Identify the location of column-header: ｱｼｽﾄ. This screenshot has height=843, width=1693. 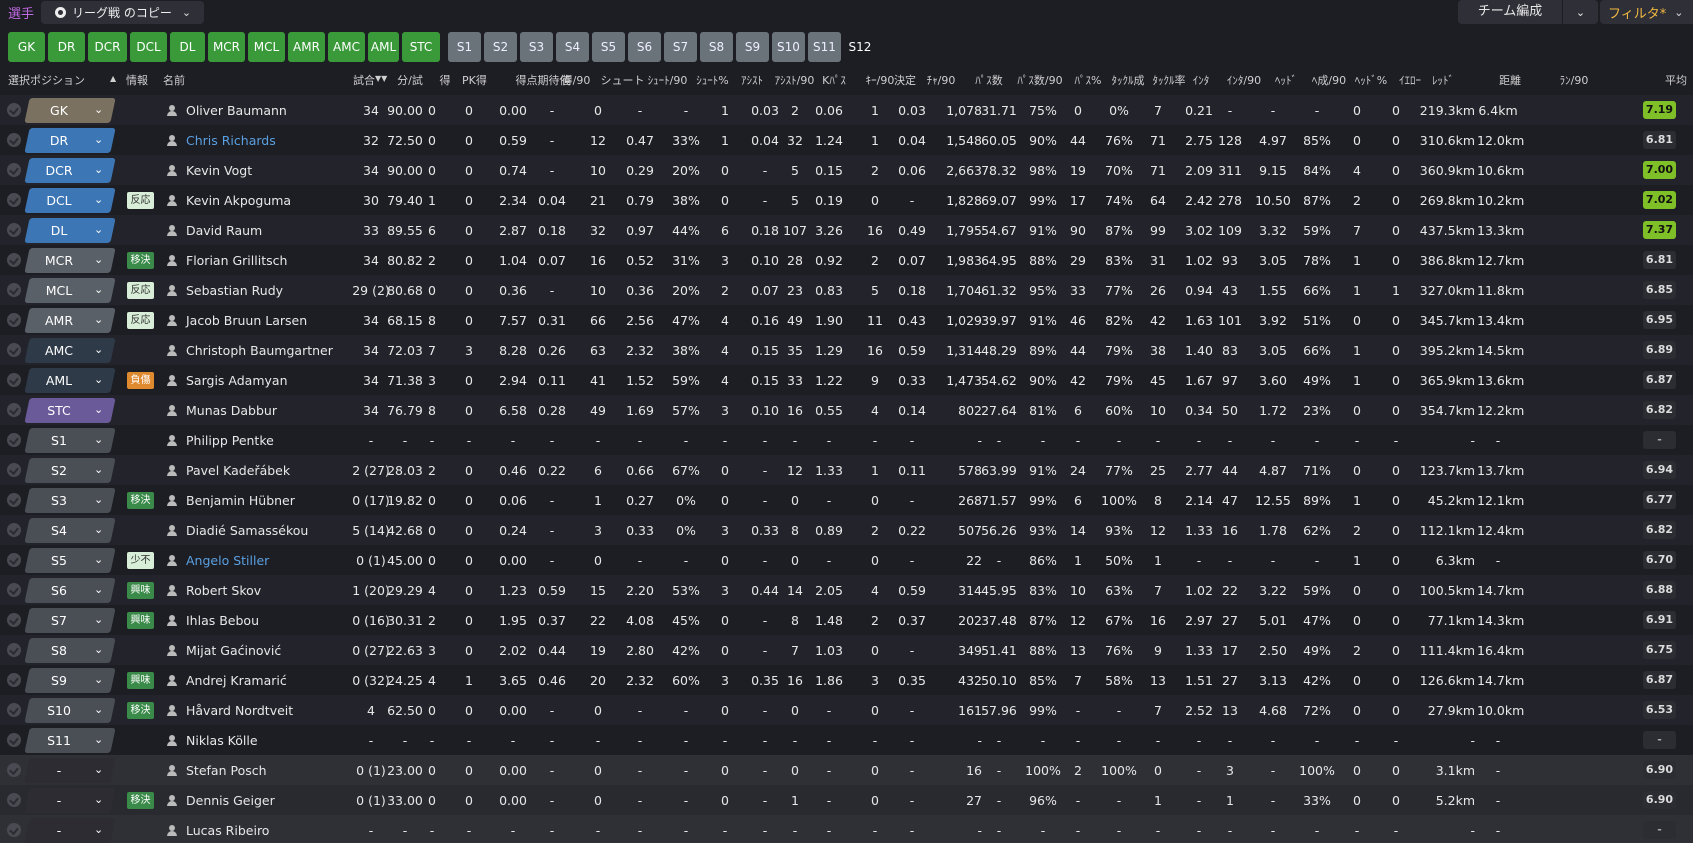
(752, 80).